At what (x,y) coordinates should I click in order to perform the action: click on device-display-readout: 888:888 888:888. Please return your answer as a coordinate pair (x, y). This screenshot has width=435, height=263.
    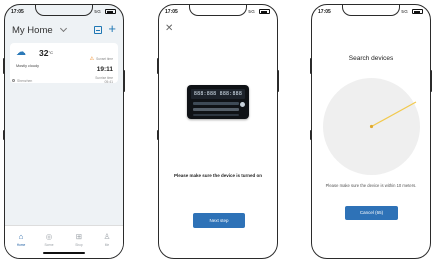
    Looking at the image, I should click on (218, 94).